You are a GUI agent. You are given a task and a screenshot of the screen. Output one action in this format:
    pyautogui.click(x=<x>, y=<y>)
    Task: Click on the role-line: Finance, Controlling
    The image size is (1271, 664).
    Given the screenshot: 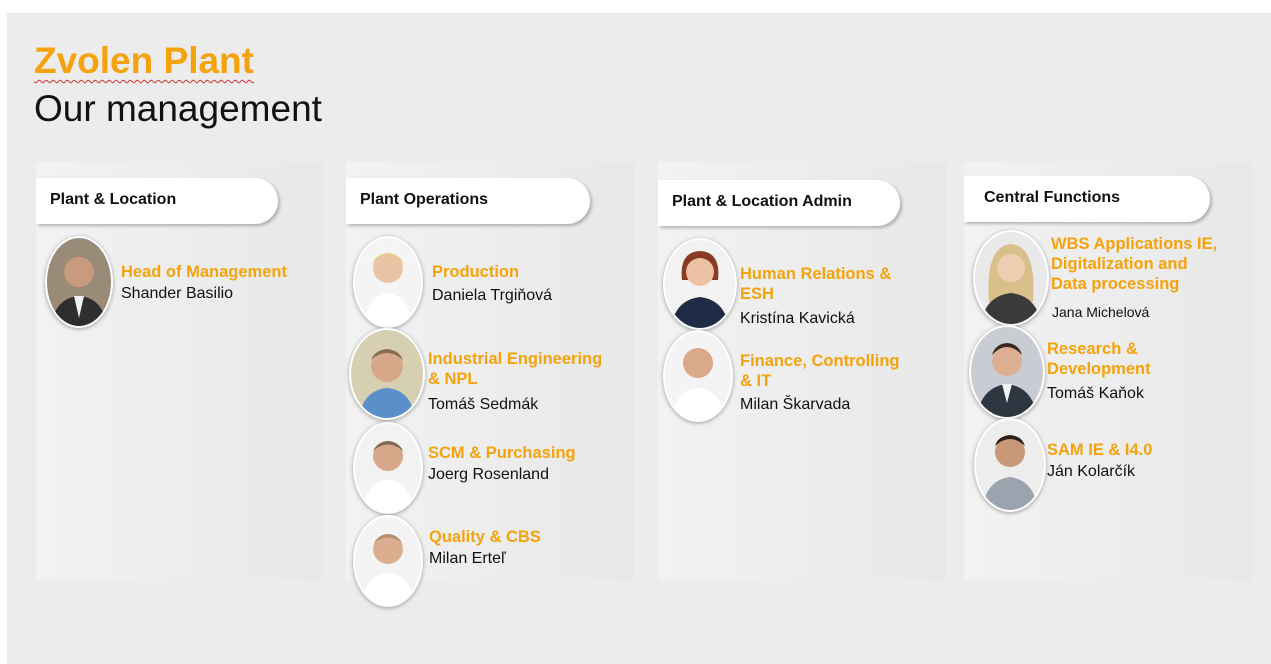 What is the action you would take?
    pyautogui.click(x=820, y=361)
    